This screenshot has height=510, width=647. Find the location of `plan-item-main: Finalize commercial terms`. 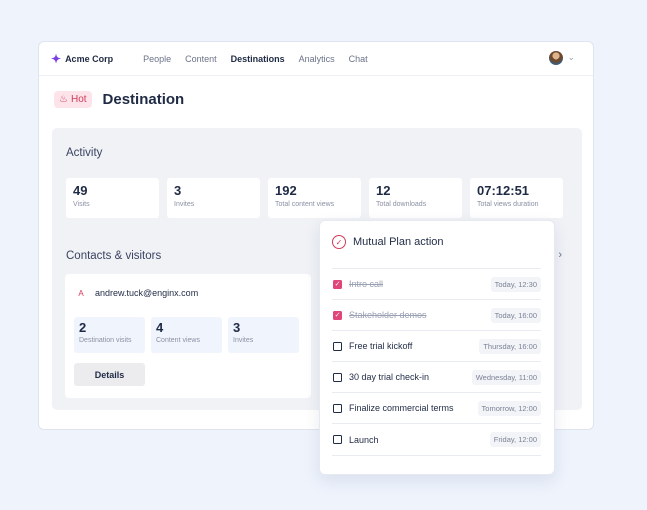

plan-item-main: Finalize commercial terms is located at coordinates (393, 408).